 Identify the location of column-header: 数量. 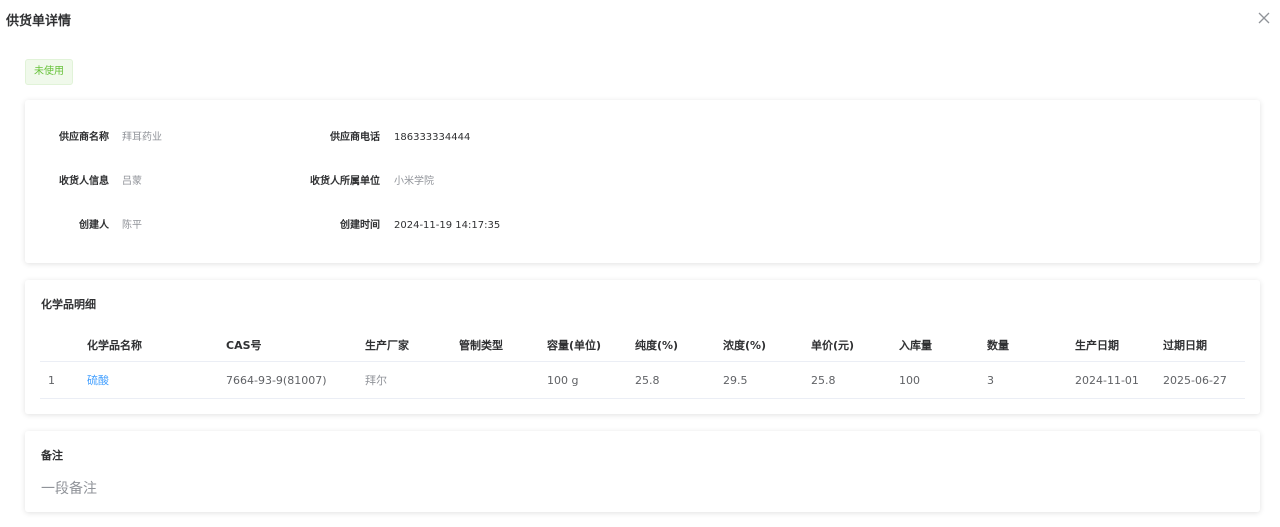
(998, 345).